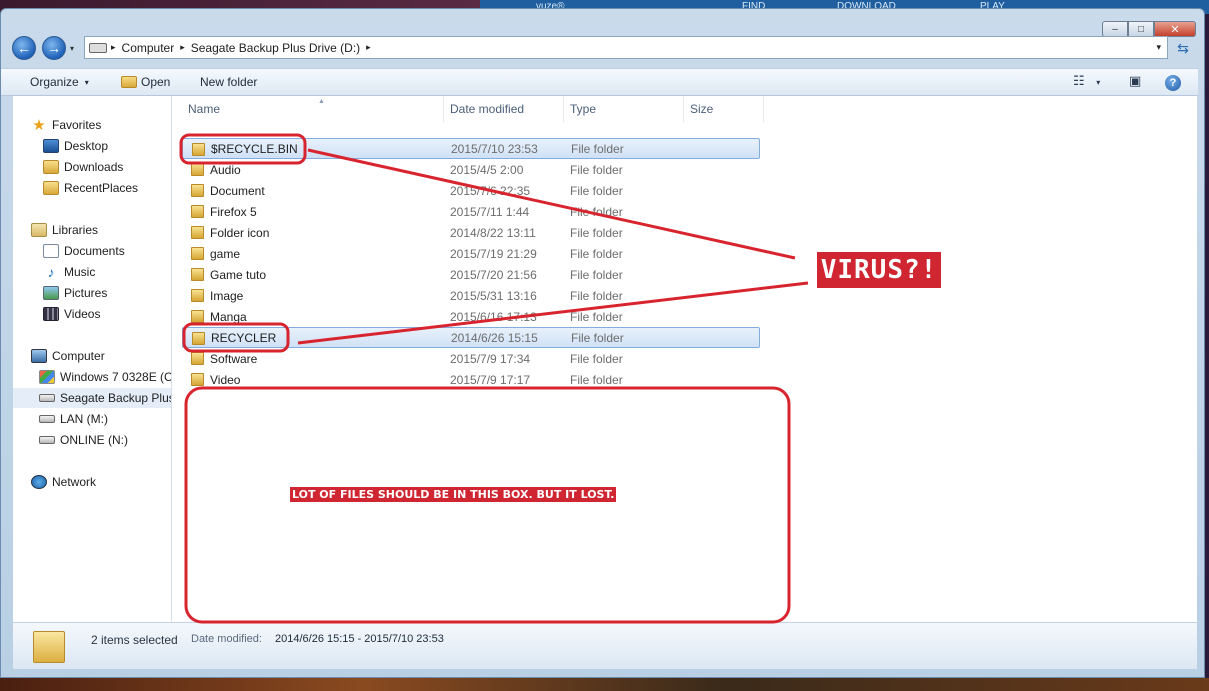  I want to click on star-icon: ★, so click(39, 125).